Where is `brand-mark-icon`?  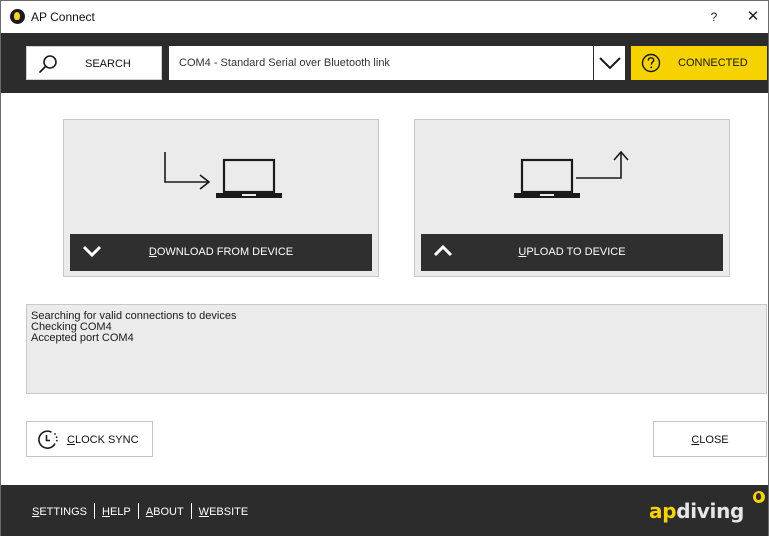 brand-mark-icon is located at coordinates (759, 497).